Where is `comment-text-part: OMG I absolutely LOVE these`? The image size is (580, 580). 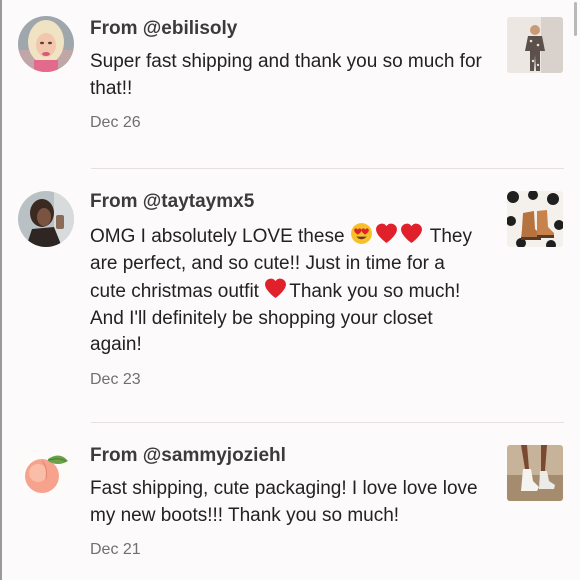
comment-text-part: OMG I absolutely LOVE these is located at coordinates (220, 236).